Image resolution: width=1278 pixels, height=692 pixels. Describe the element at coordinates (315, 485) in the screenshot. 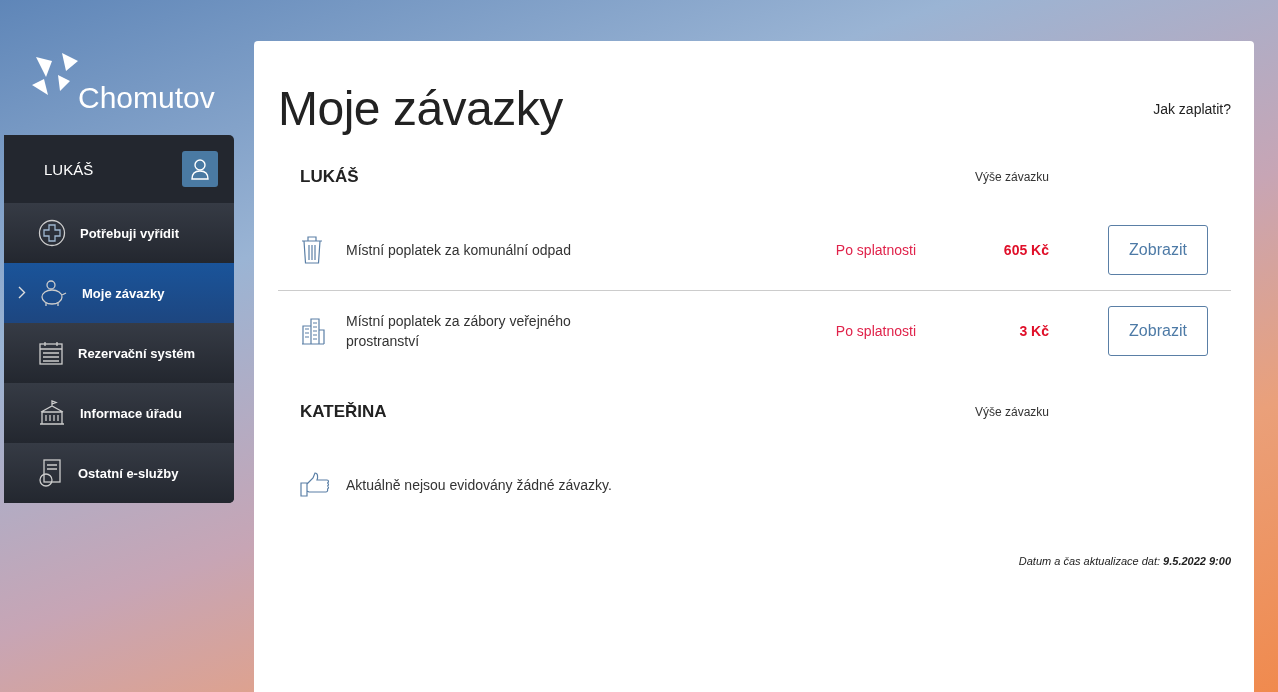

I see `thumbs-up-icon` at that location.